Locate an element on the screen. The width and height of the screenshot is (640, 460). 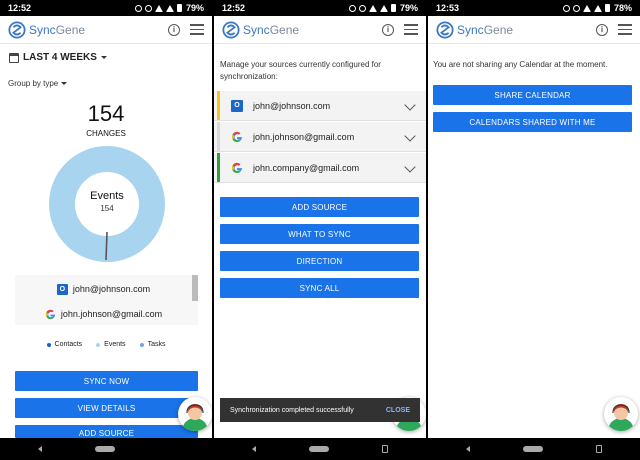
legend-item-contacts: Contacts is located at coordinates (64, 344).